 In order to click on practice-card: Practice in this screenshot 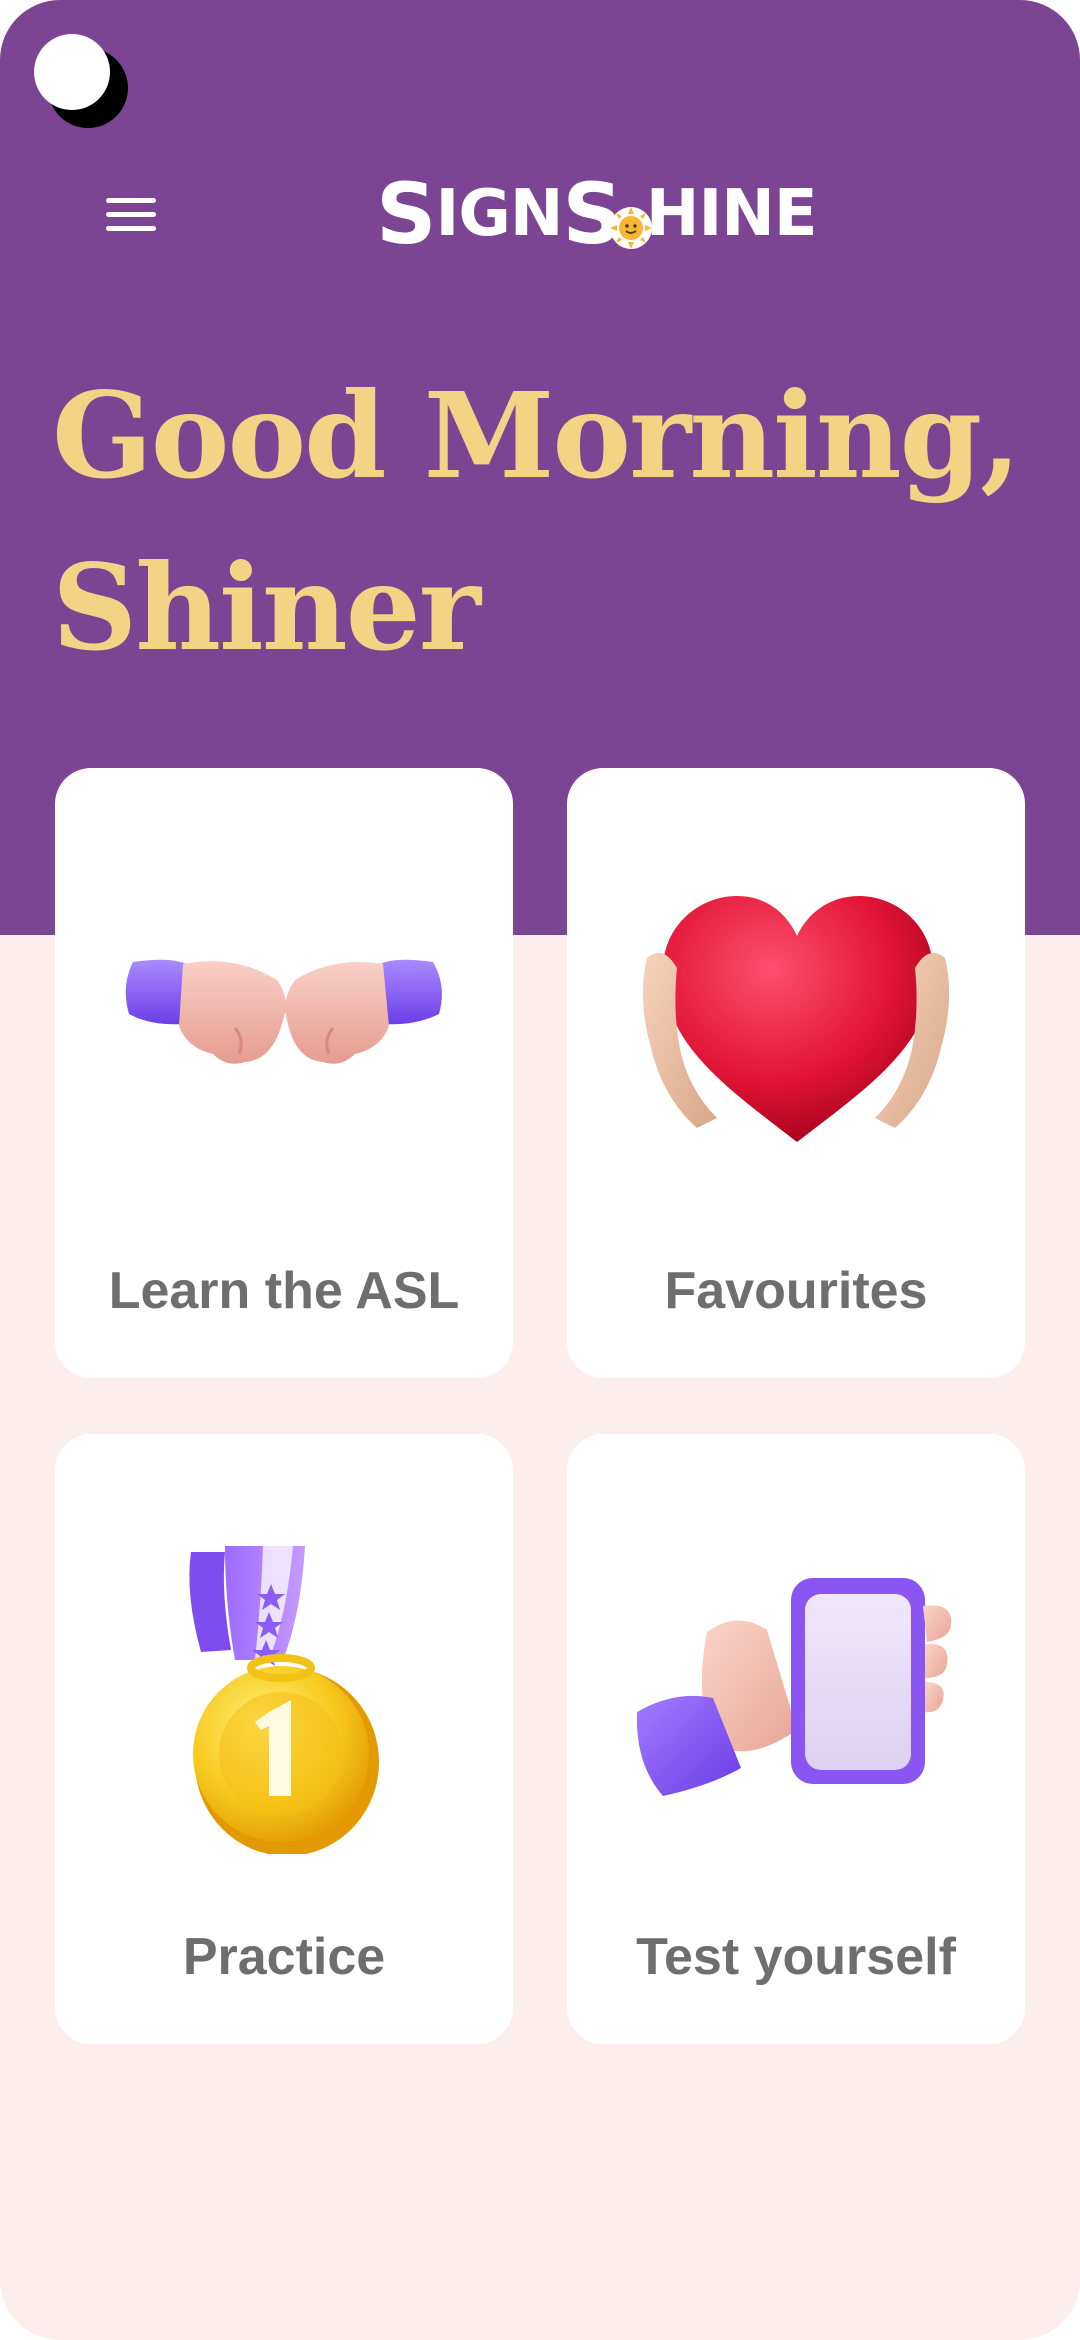, I will do `click(284, 1739)`.